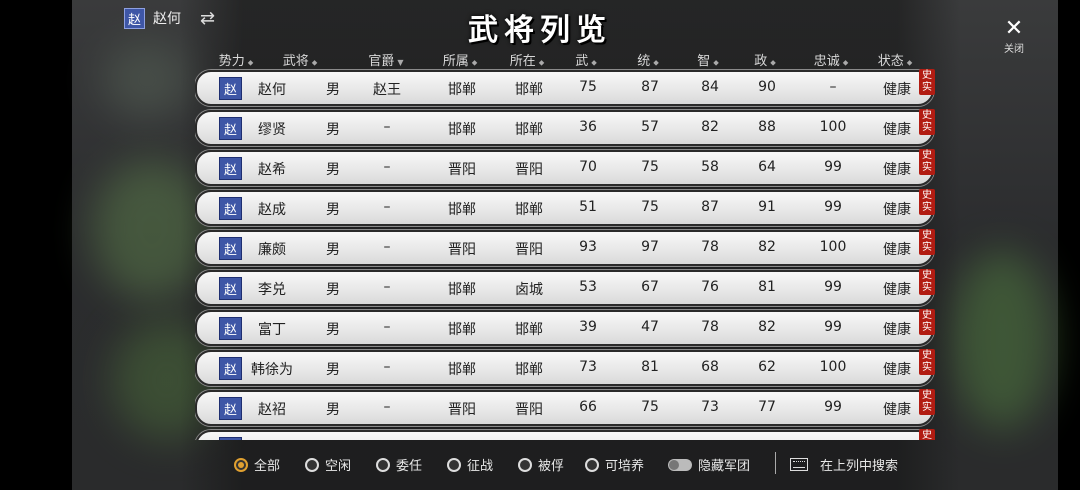  I want to click on hide-corps-toggle: 隐藏军团, so click(709, 464).